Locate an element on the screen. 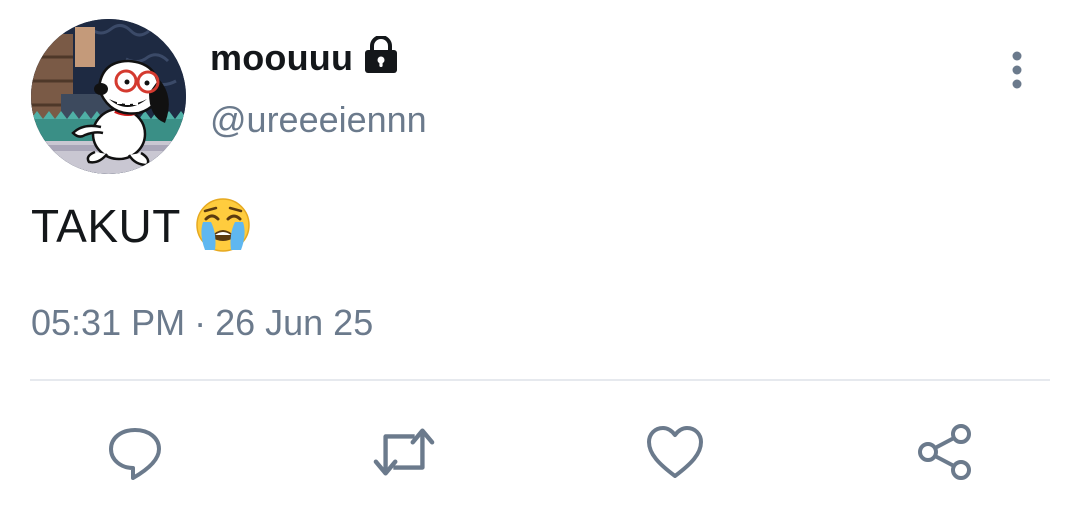  reply-icon is located at coordinates (135, 454).